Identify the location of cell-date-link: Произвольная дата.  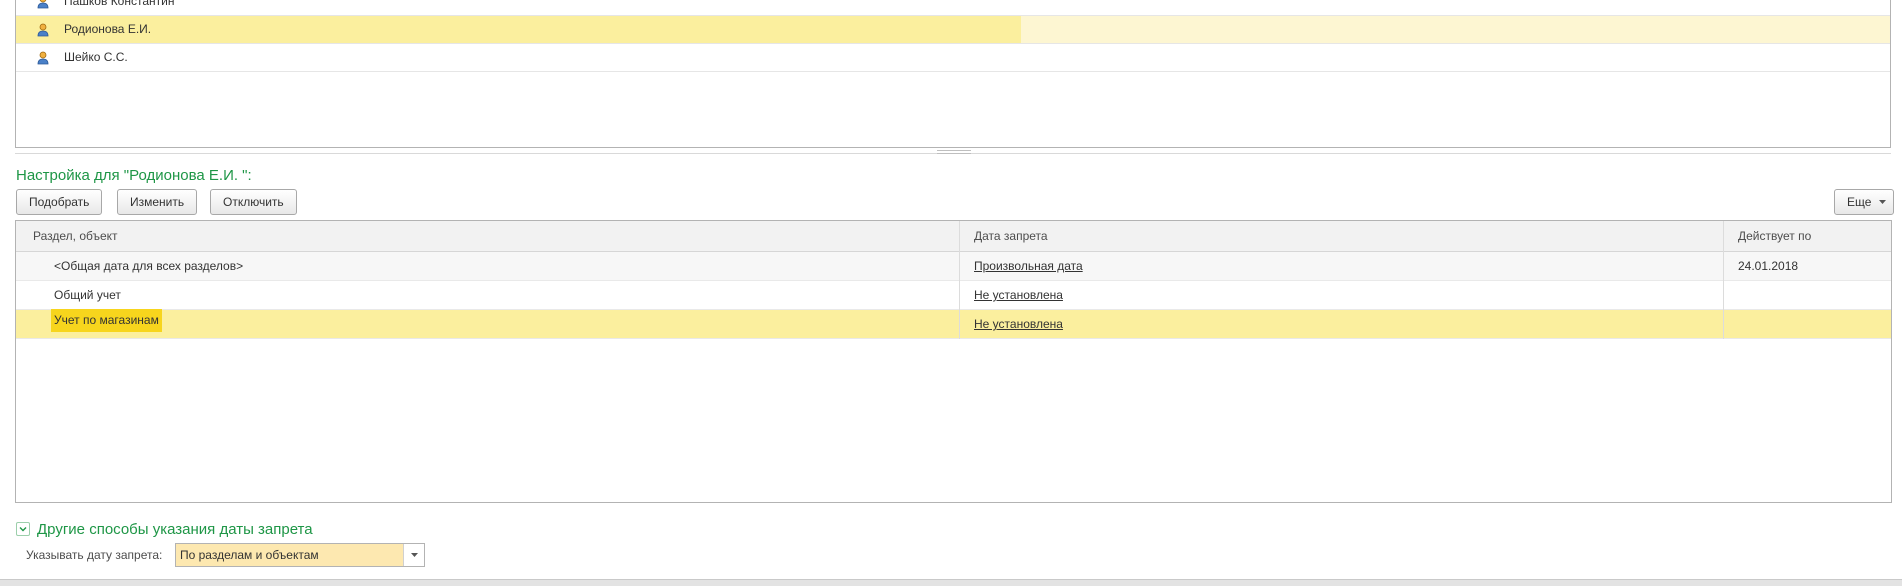
(1028, 266).